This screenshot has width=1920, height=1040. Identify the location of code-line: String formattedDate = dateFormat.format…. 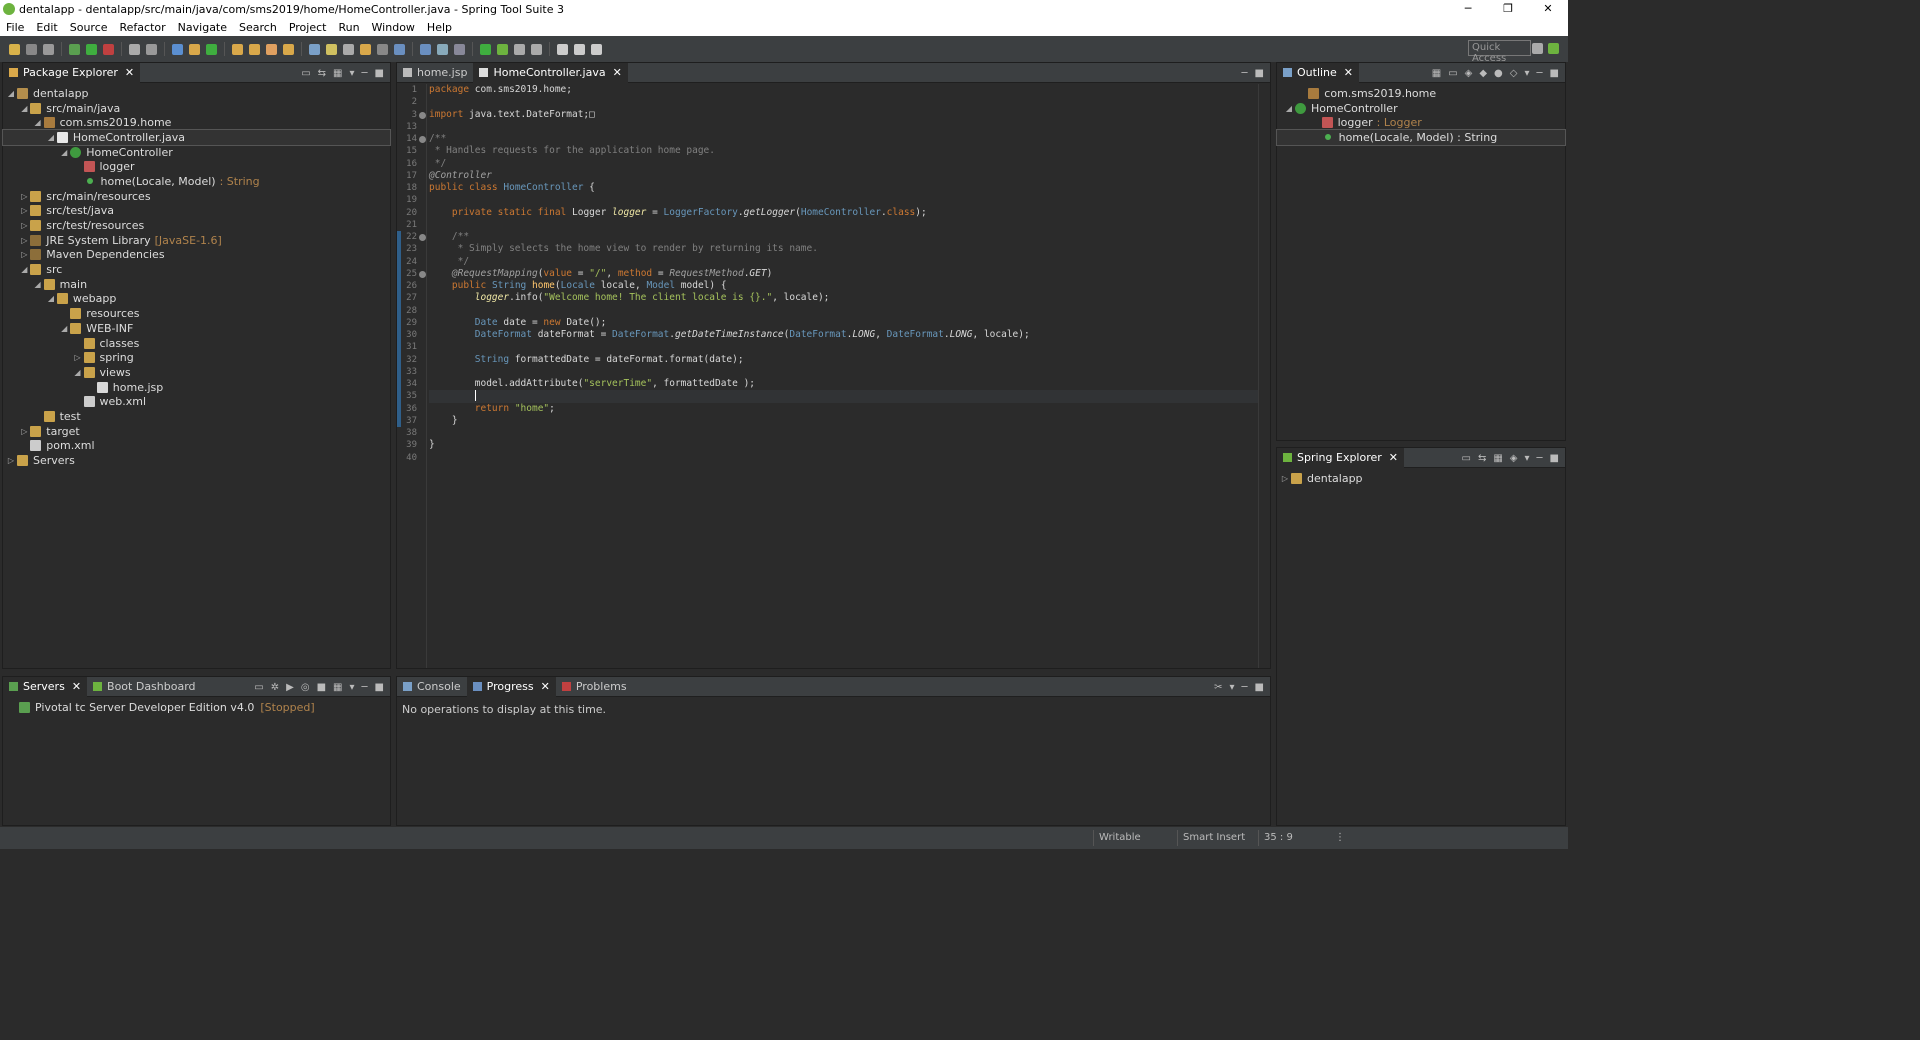
(843, 360).